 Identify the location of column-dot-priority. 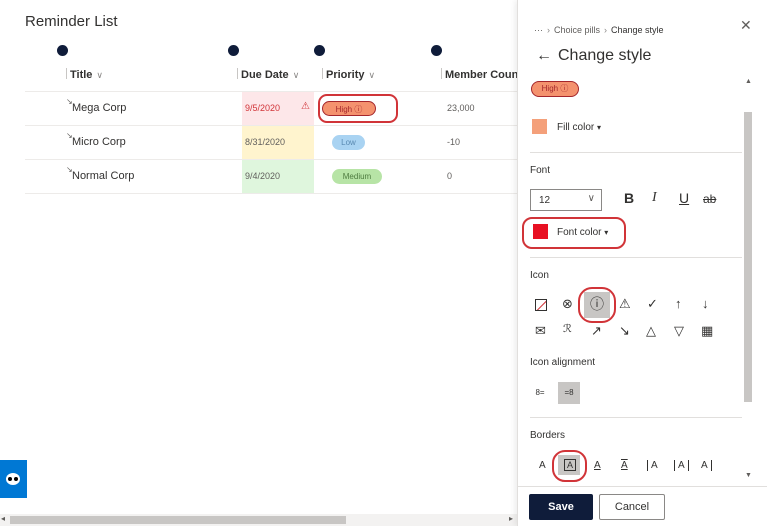
(319, 50).